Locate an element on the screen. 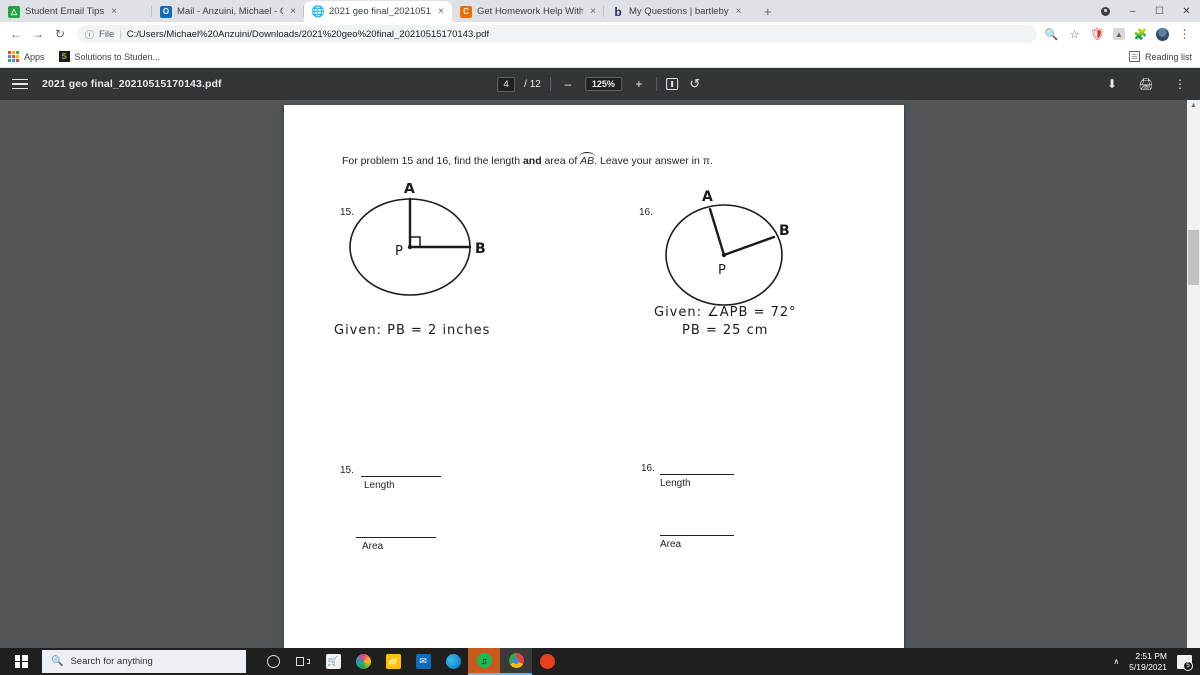 The width and height of the screenshot is (1200, 675). tab-title: My Questions | bartleby is located at coordinates (679, 11).